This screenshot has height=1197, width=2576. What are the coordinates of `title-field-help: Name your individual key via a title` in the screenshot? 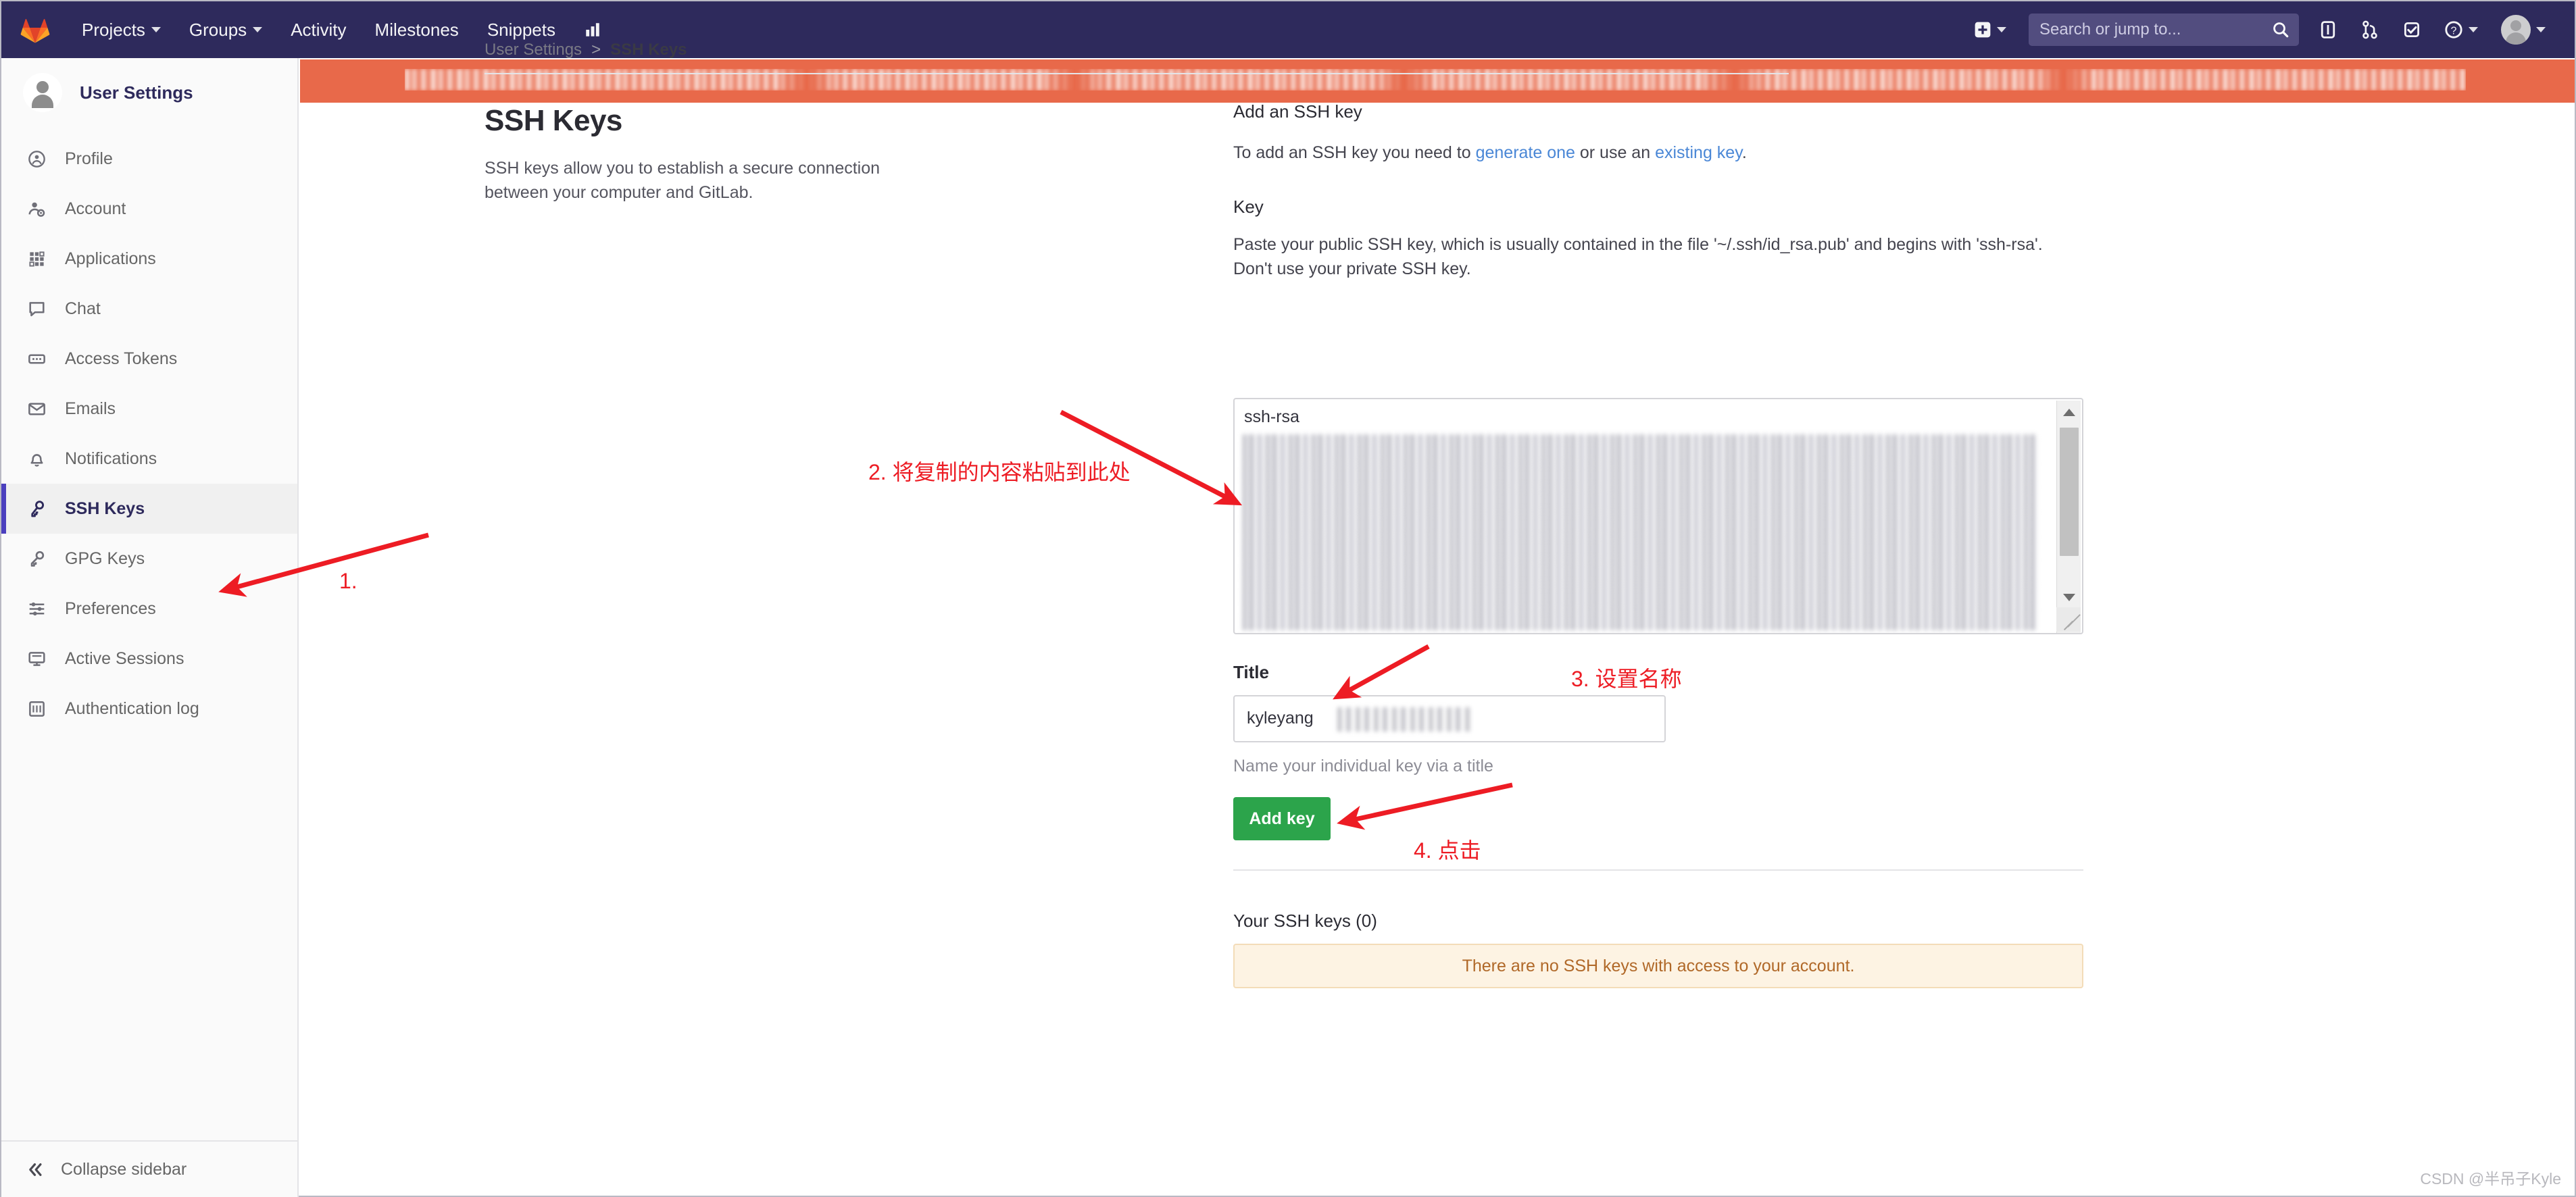 It's located at (1363, 766).